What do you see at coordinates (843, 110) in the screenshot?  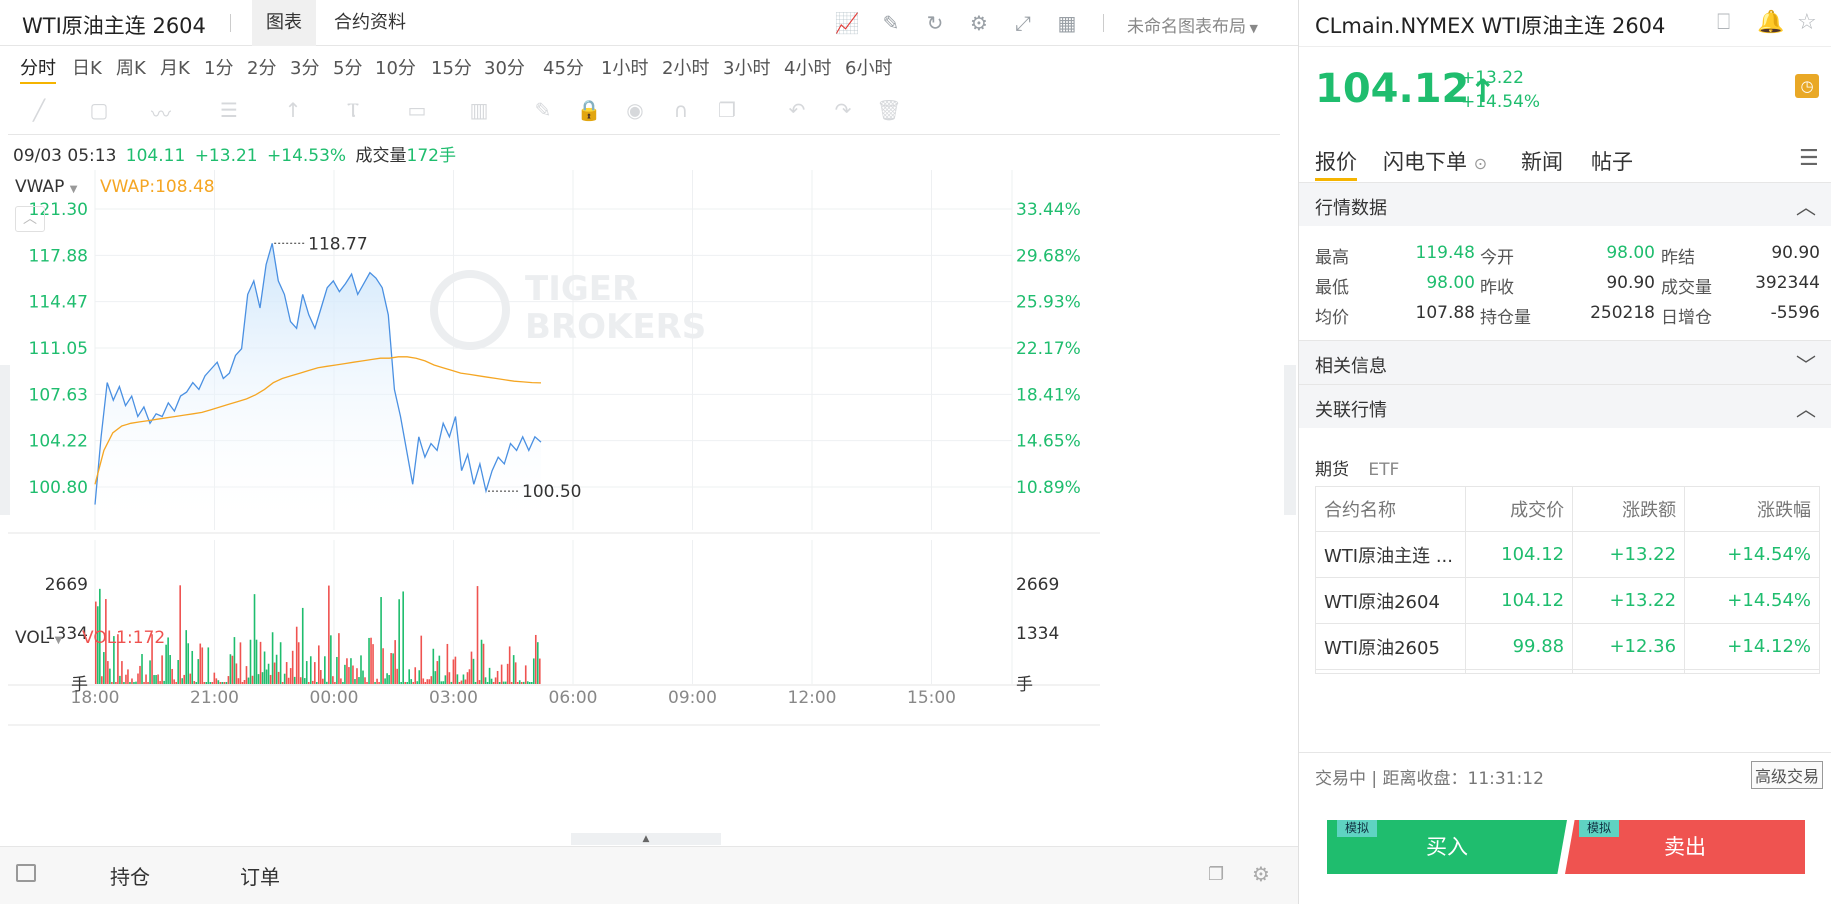 I see `redo-icon: ↷` at bounding box center [843, 110].